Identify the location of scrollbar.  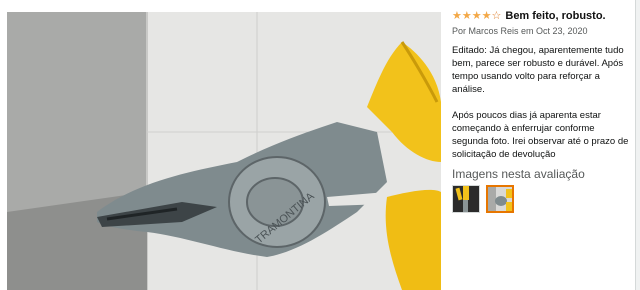
(637, 145).